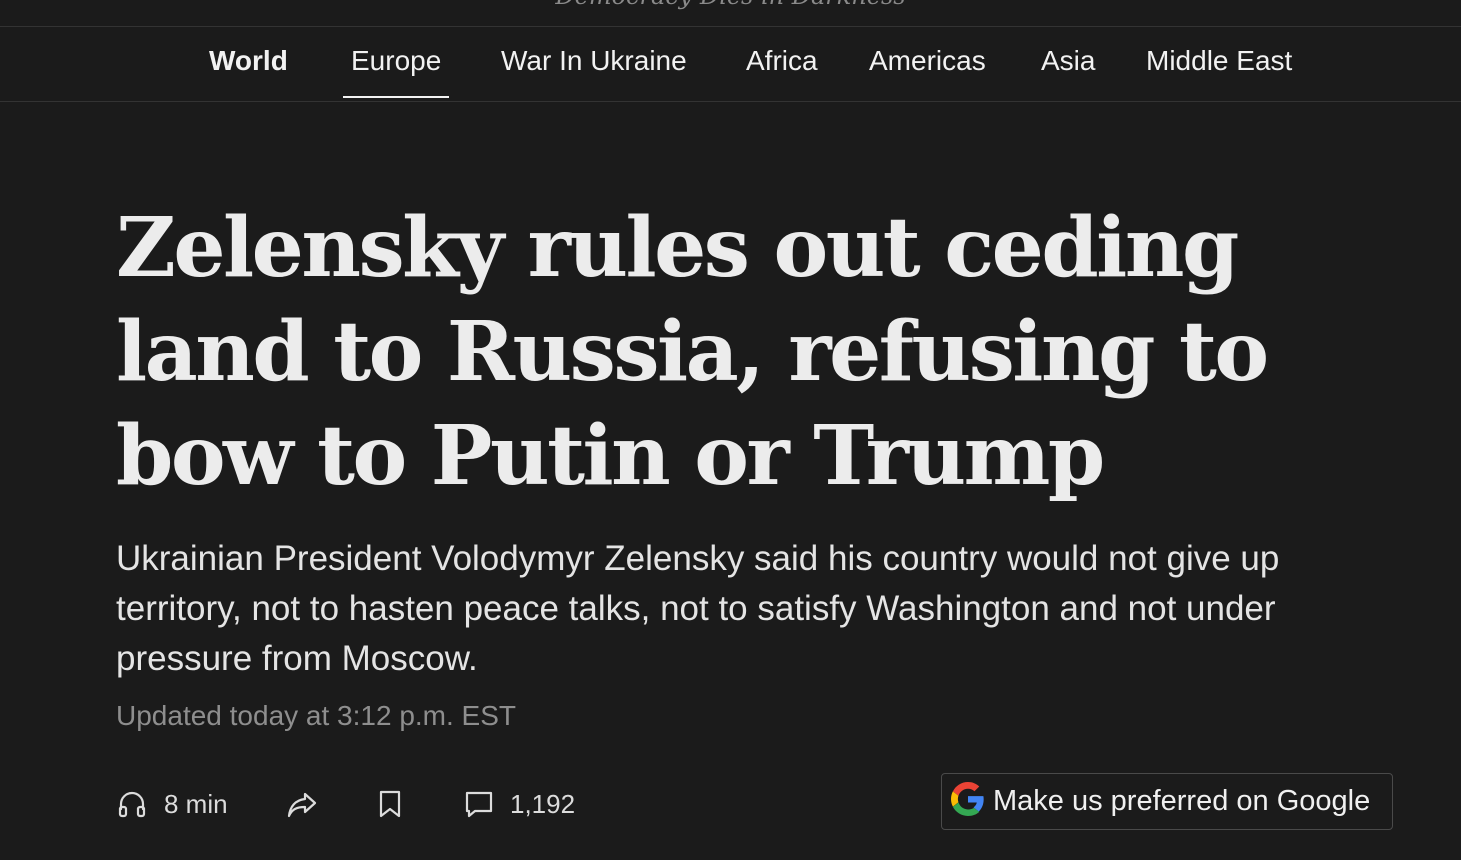 The width and height of the screenshot is (1461, 860). Describe the element at coordinates (1182, 801) in the screenshot. I see `google-preferred-label: Make us preferred on Google` at that location.